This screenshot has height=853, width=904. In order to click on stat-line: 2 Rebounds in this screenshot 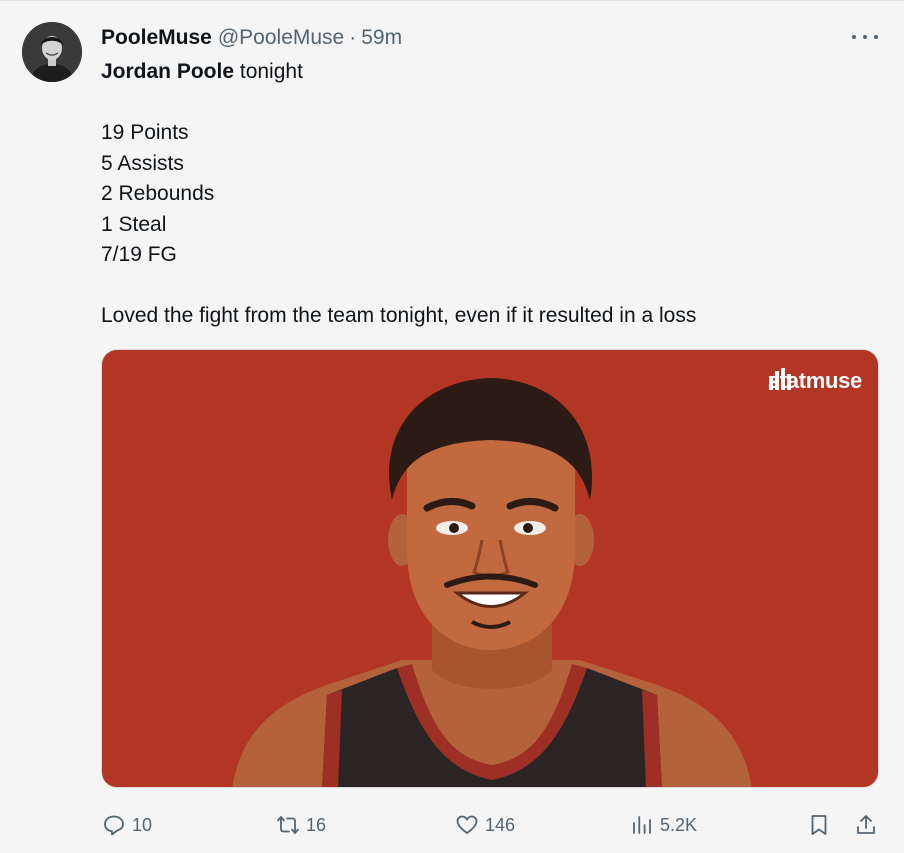, I will do `click(158, 193)`.